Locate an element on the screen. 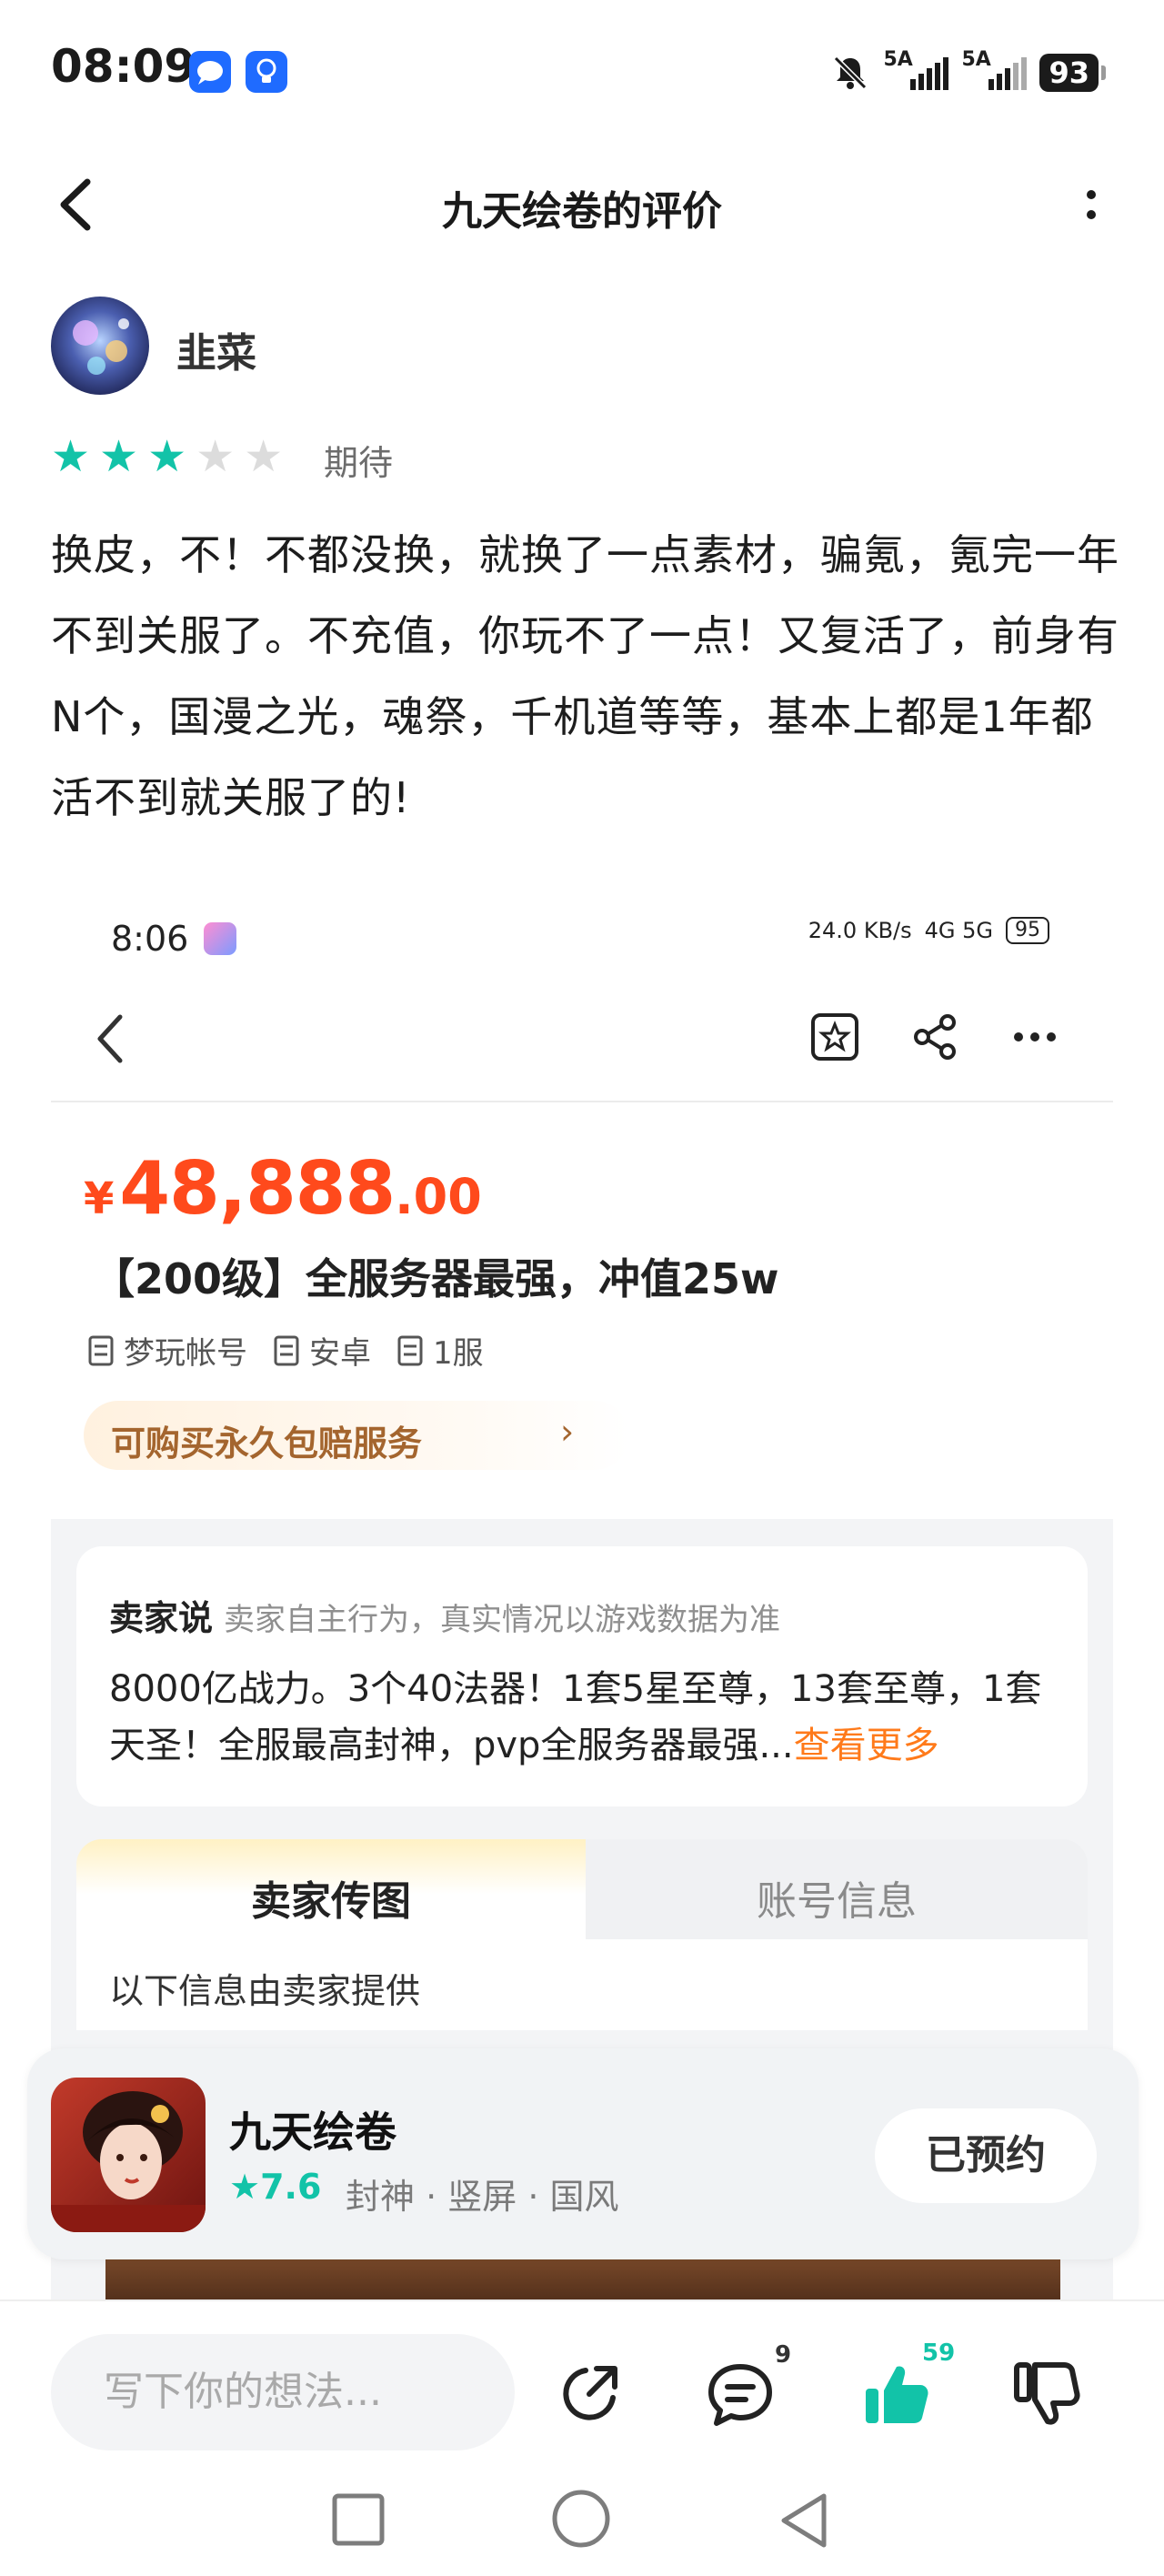 The height and width of the screenshot is (2576, 1164). dislike-button is located at coordinates (1046, 2394).